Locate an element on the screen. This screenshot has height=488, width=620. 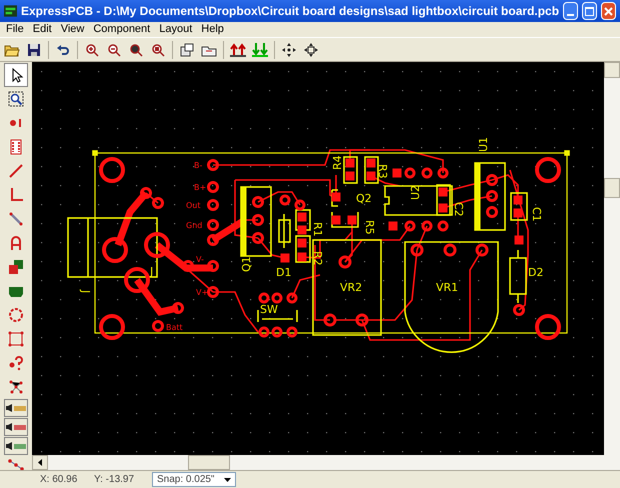
component-label: R2 is located at coordinates (317, 258).